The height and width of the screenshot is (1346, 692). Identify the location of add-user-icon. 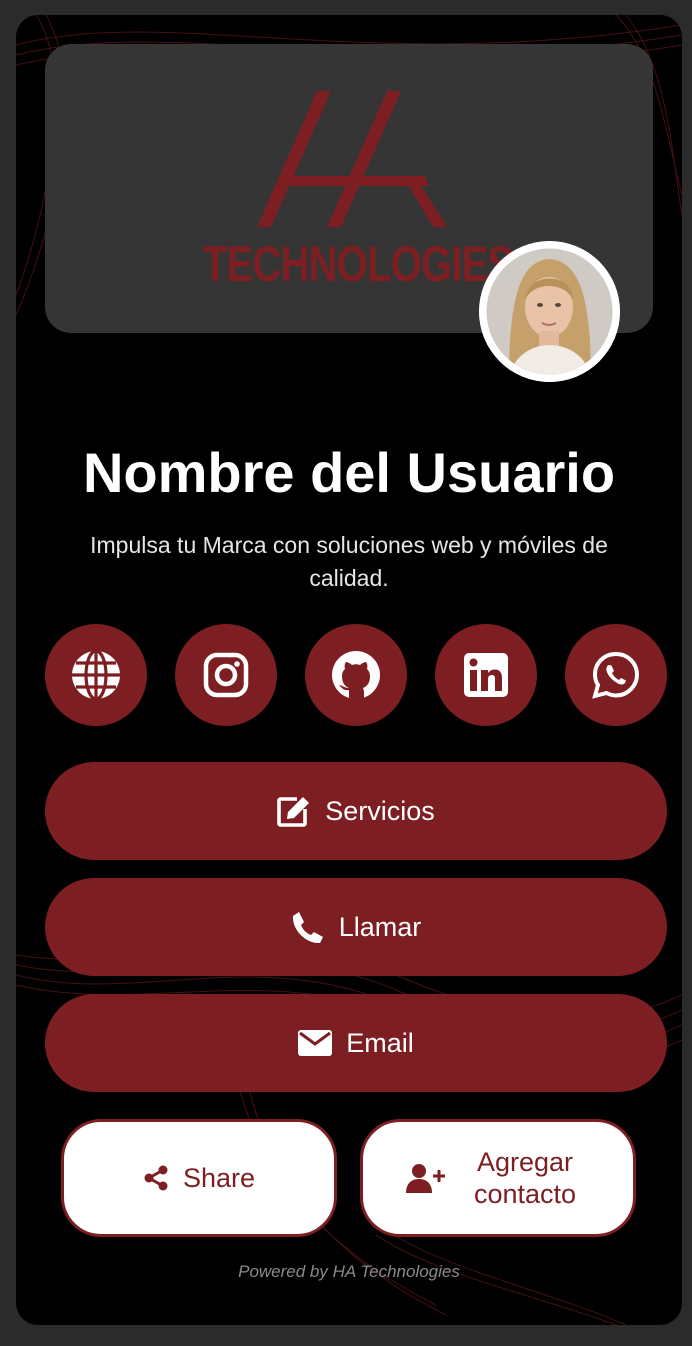
(425, 1178).